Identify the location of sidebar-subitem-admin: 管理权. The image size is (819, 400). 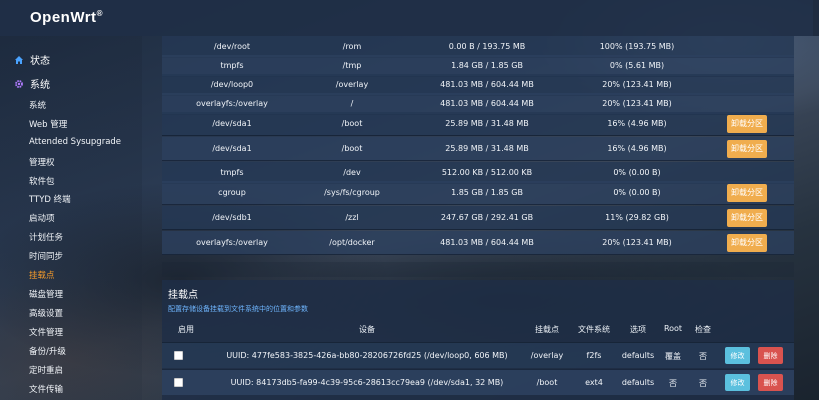
(42, 162).